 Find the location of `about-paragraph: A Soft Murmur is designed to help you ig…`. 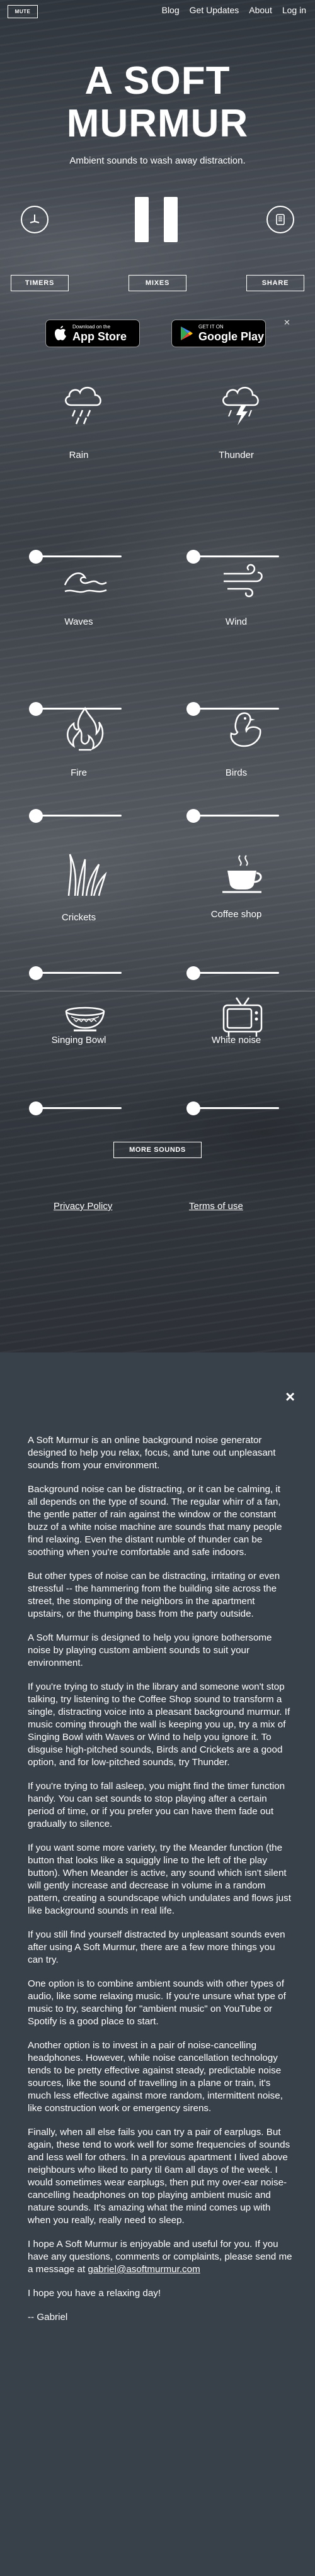

about-paragraph: A Soft Murmur is designed to help you ig… is located at coordinates (150, 1650).